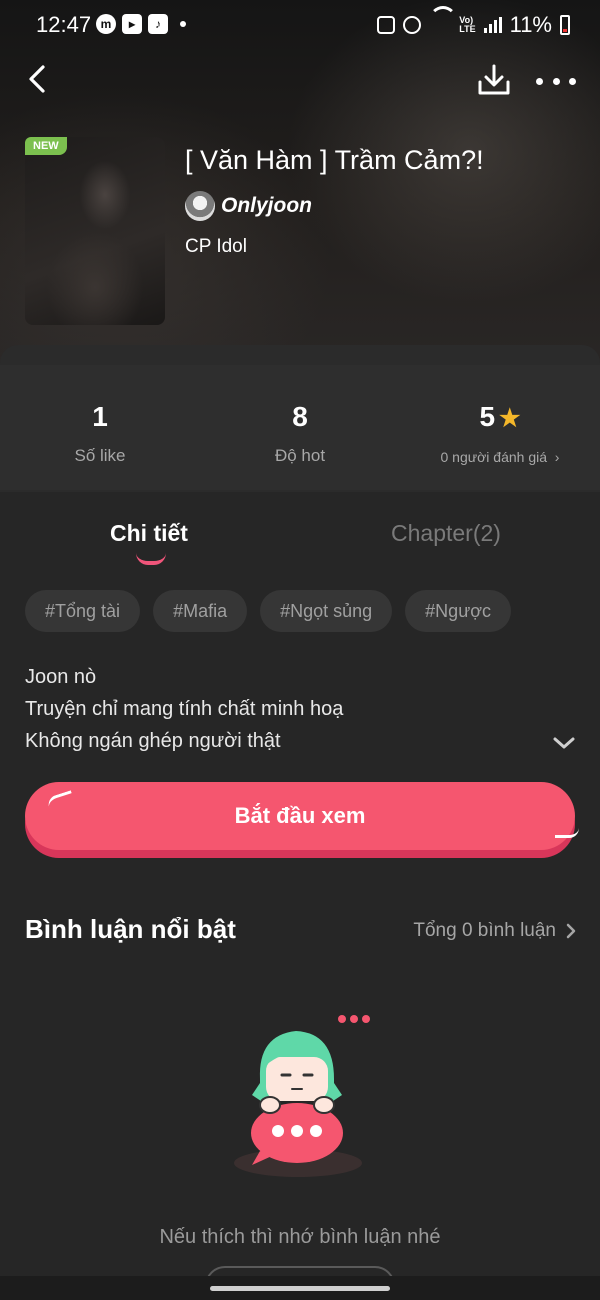  What do you see at coordinates (334, 160) in the screenshot?
I see `book-title: [ Văn Hàm ] Trầm Cảm?!` at bounding box center [334, 160].